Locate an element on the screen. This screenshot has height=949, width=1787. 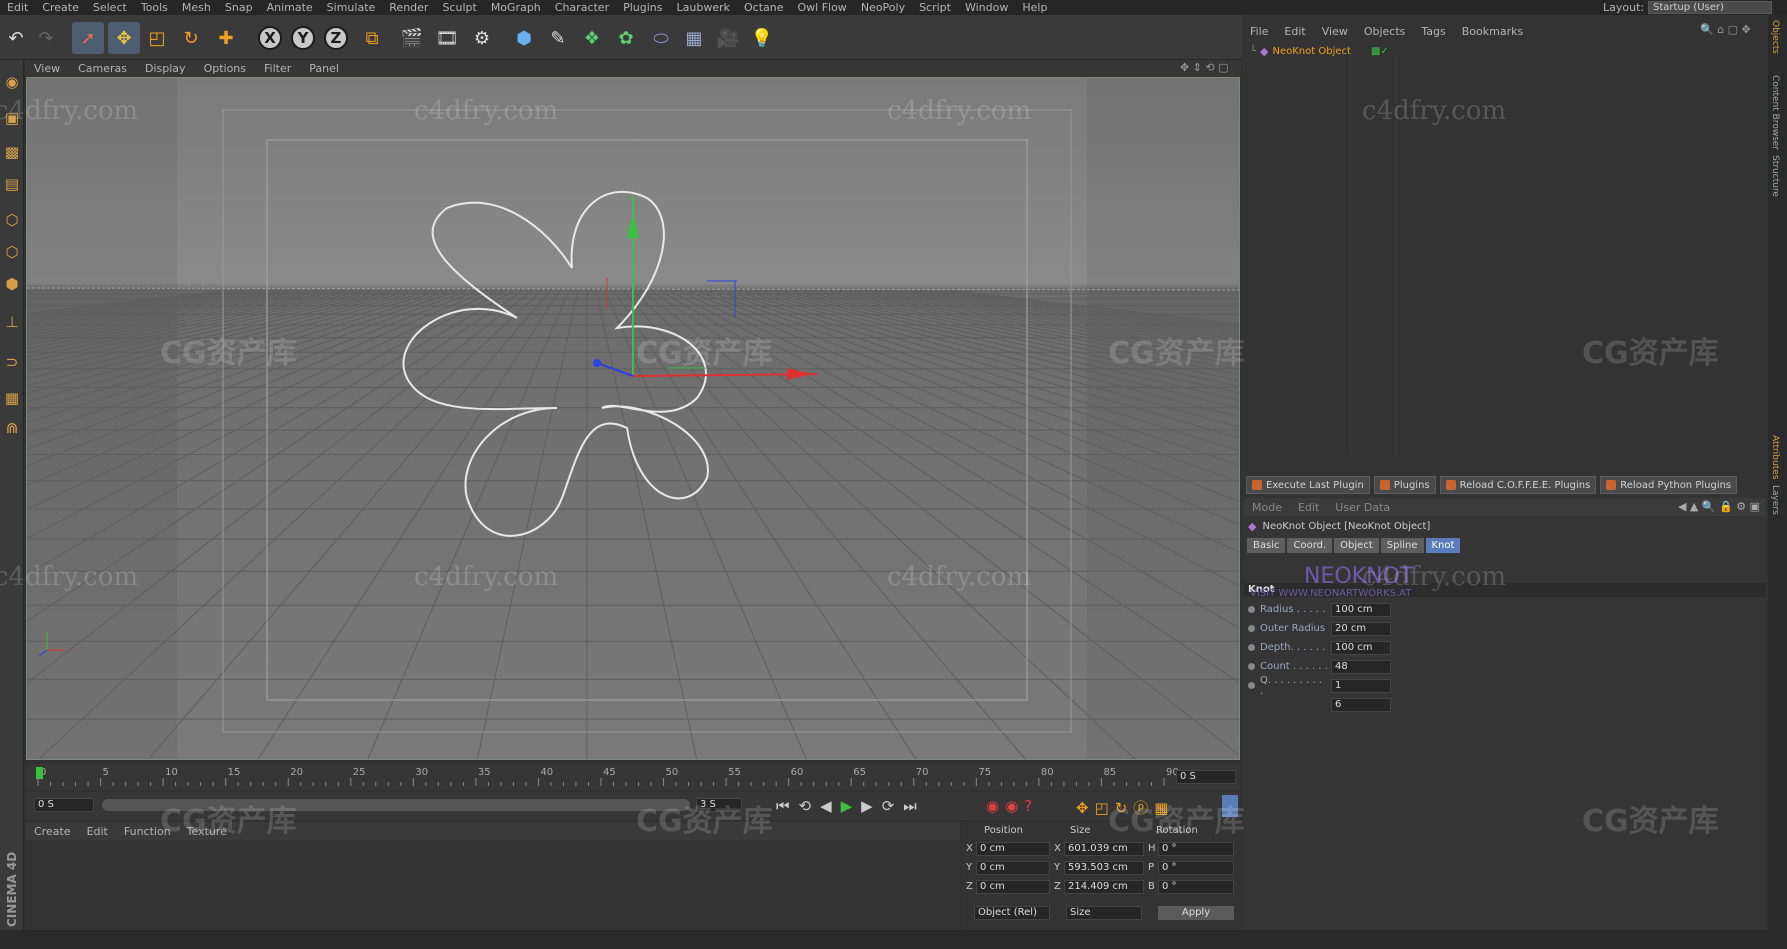
menu-item-owl-flow: Owl Flow is located at coordinates (821, 7).